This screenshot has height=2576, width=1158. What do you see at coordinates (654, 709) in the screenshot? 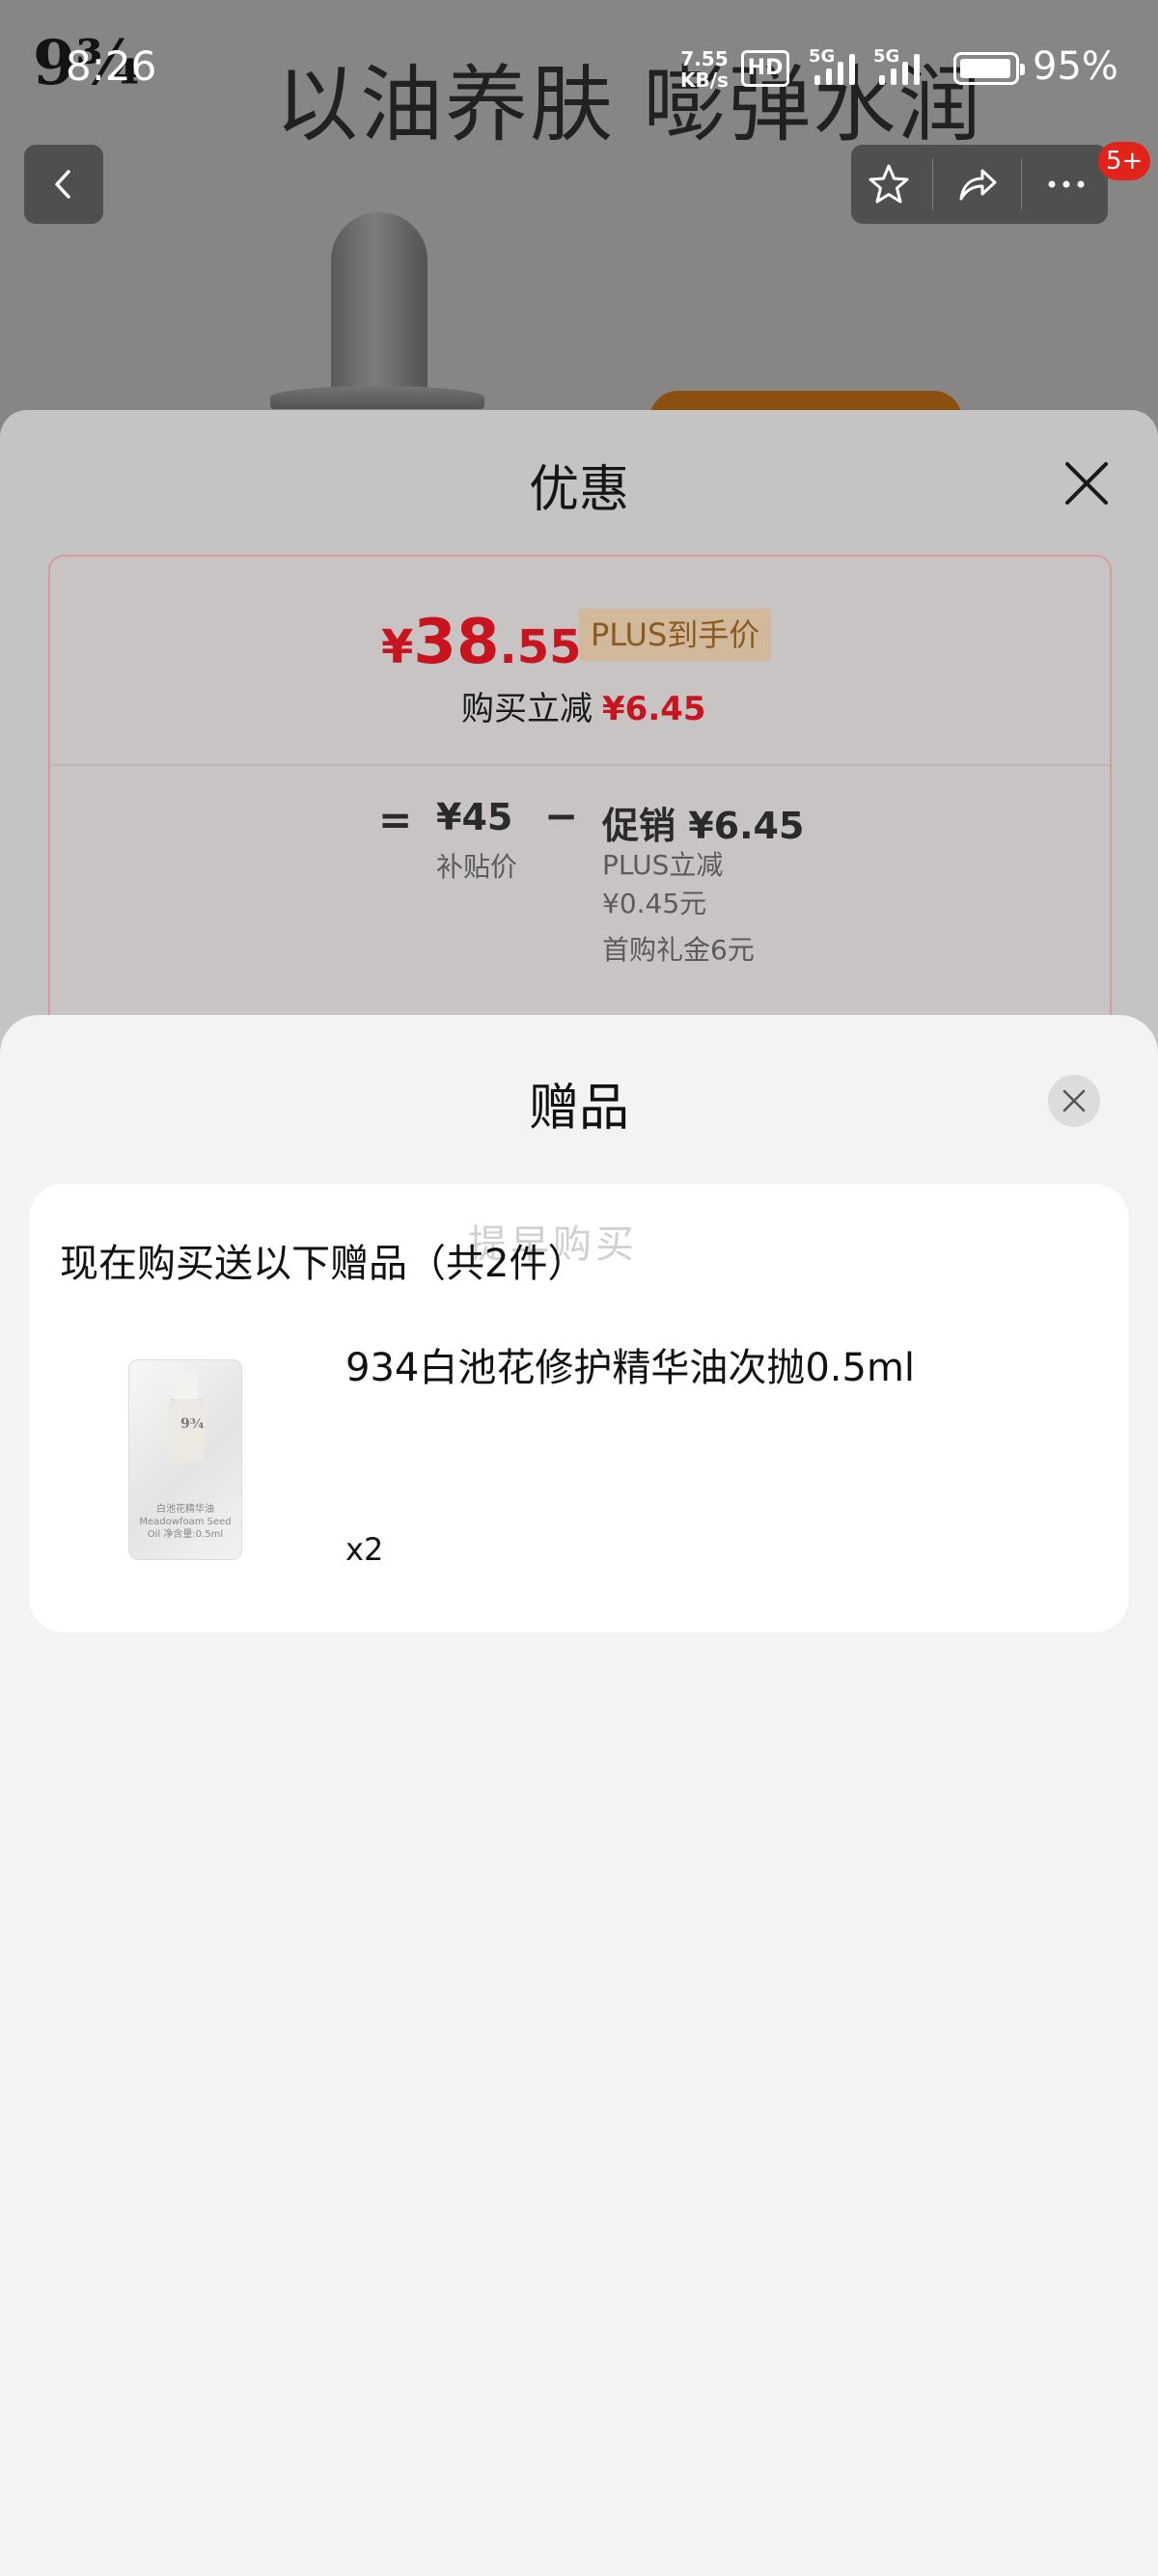
I see `instant-reduction-amount: ¥6.45` at bounding box center [654, 709].